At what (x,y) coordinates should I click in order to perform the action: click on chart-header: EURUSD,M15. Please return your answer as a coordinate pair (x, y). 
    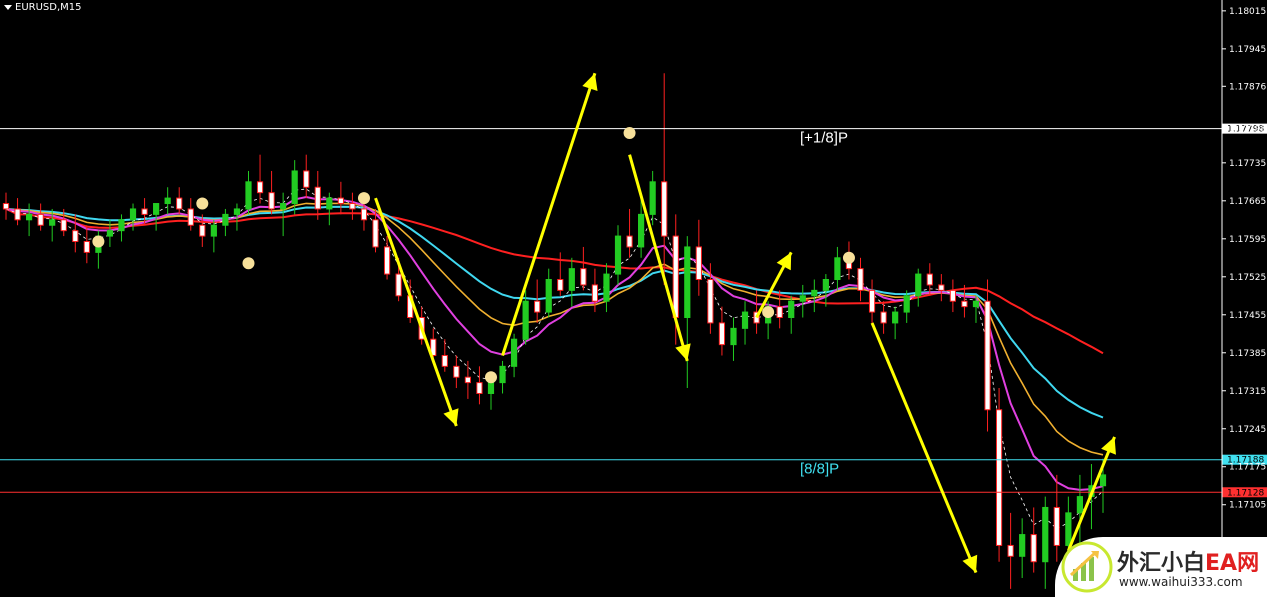
    Looking at the image, I should click on (42, 7).